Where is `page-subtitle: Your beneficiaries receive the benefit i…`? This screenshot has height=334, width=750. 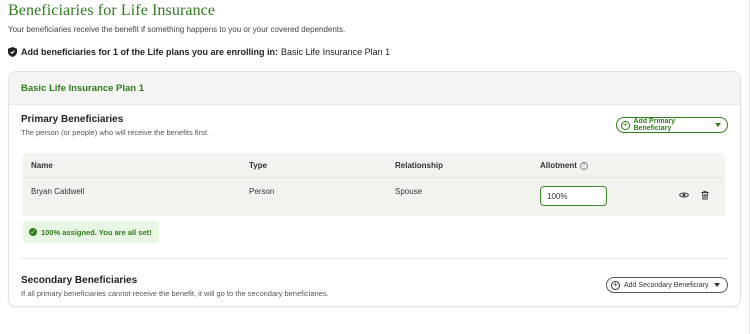
page-subtitle: Your beneficiaries receive the benefit i… is located at coordinates (177, 29).